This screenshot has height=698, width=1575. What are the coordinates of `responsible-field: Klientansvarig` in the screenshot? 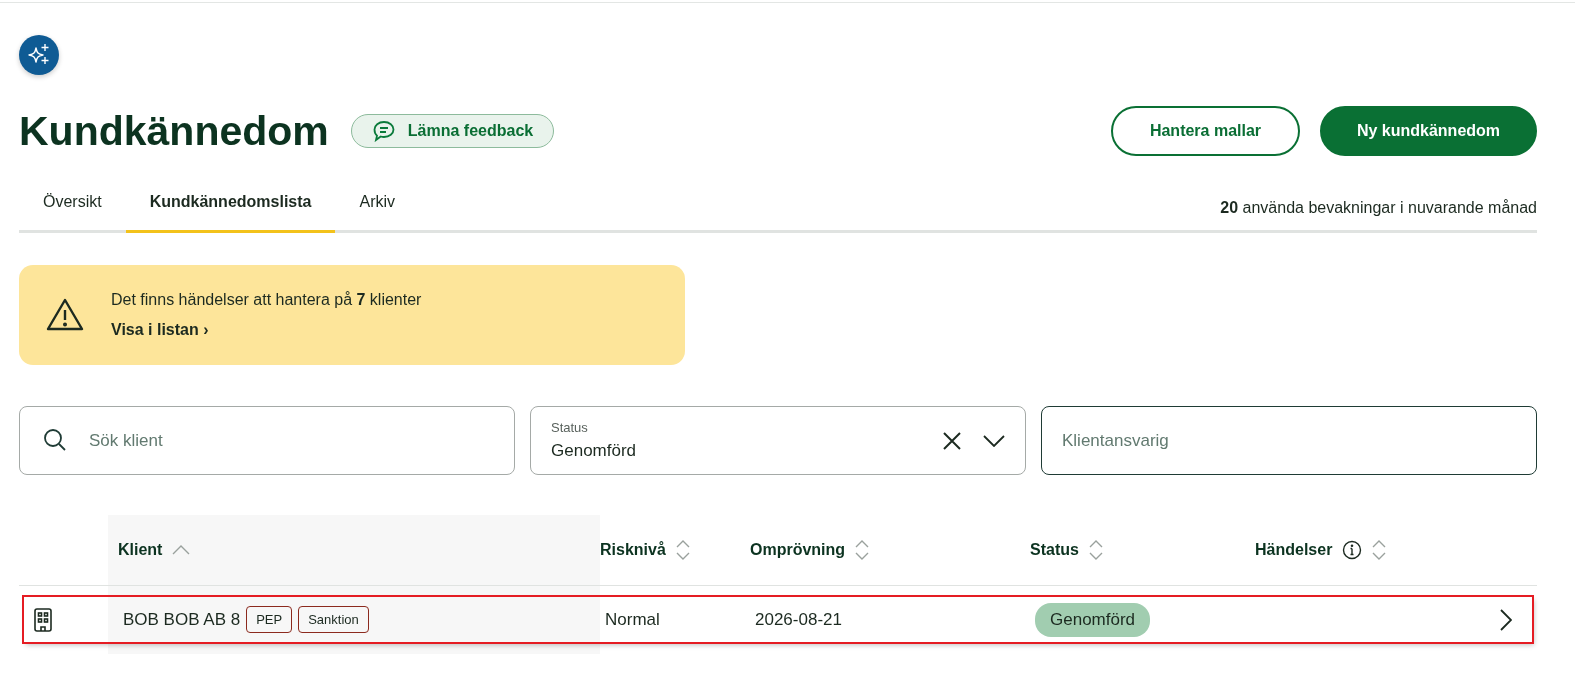 It's located at (1289, 440).